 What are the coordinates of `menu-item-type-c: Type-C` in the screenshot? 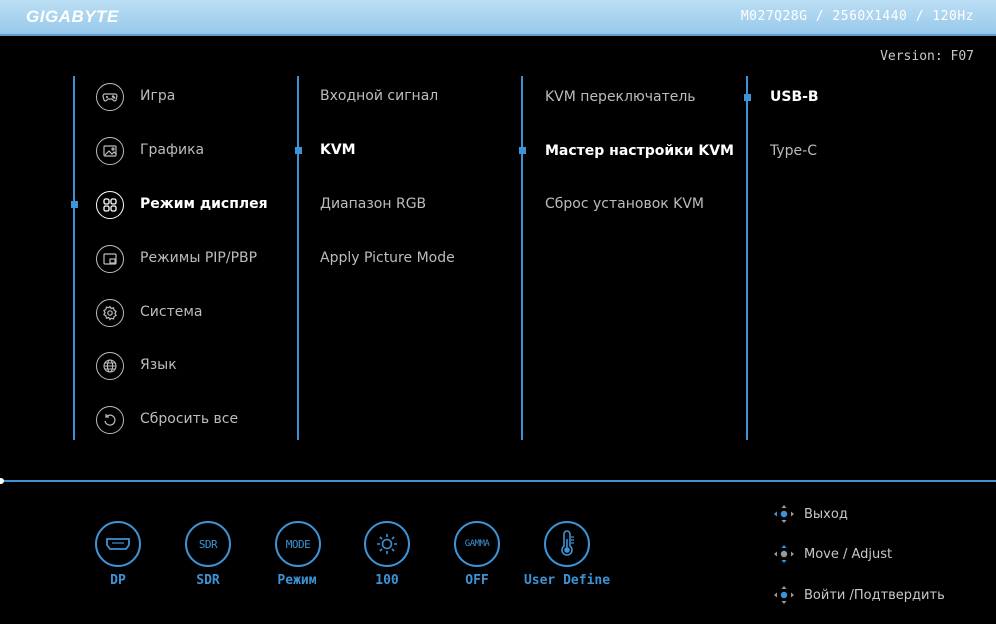 It's located at (793, 151).